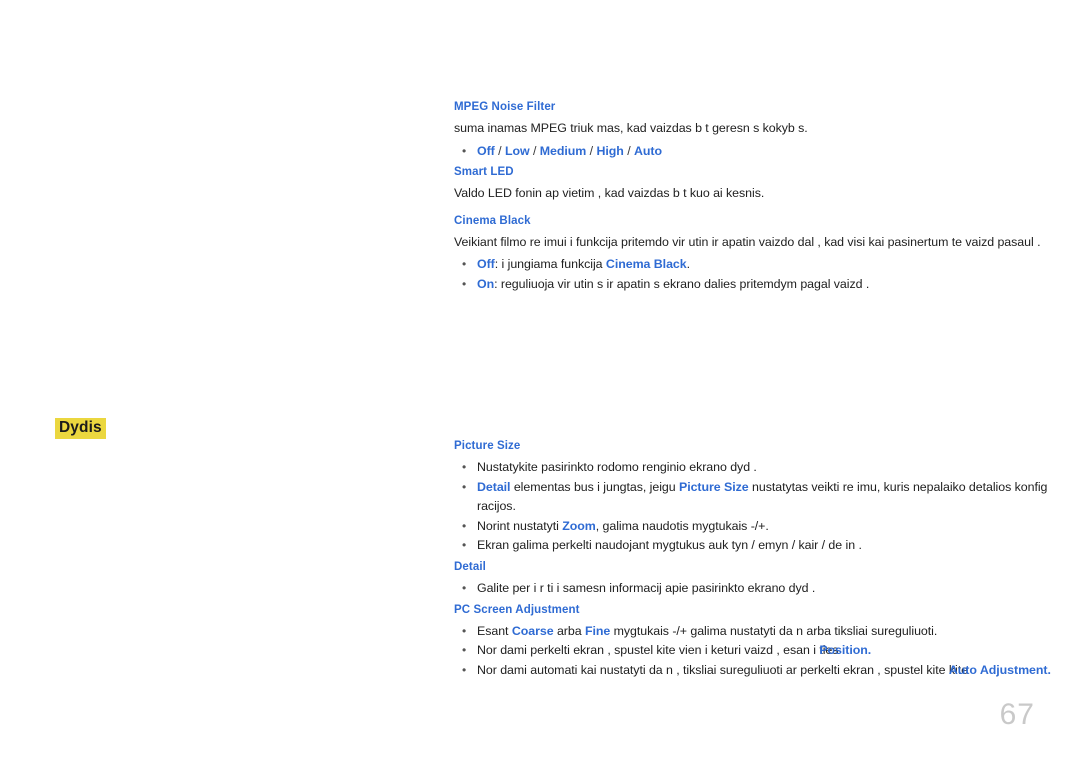 This screenshot has height=763, width=1080. What do you see at coordinates (569, 630) in the screenshot?
I see `bullet-text: arba` at bounding box center [569, 630].